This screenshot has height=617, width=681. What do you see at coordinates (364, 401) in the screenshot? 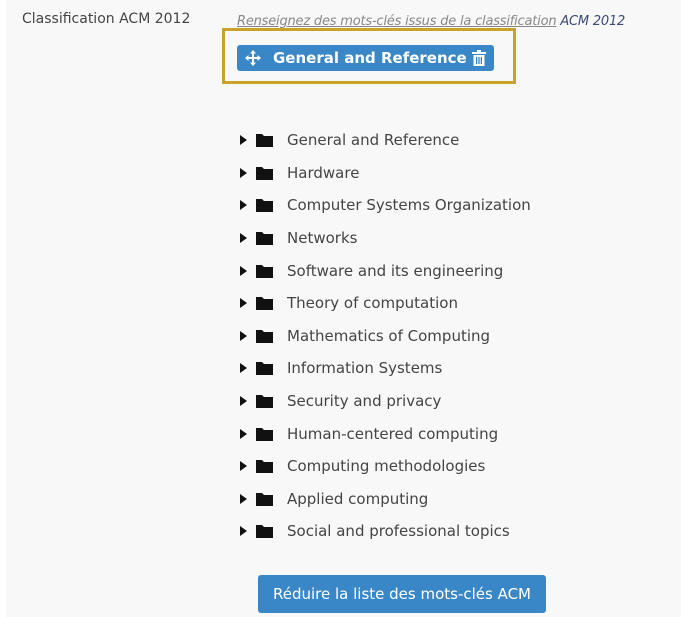
I see `tree-item-label: Security and privacy` at bounding box center [364, 401].